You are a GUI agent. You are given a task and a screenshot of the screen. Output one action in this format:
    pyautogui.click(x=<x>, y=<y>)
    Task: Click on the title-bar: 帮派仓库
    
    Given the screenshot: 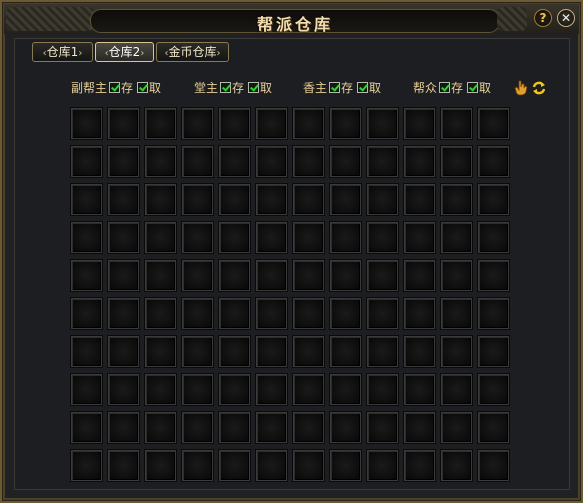 What is the action you would take?
    pyautogui.click(x=291, y=19)
    